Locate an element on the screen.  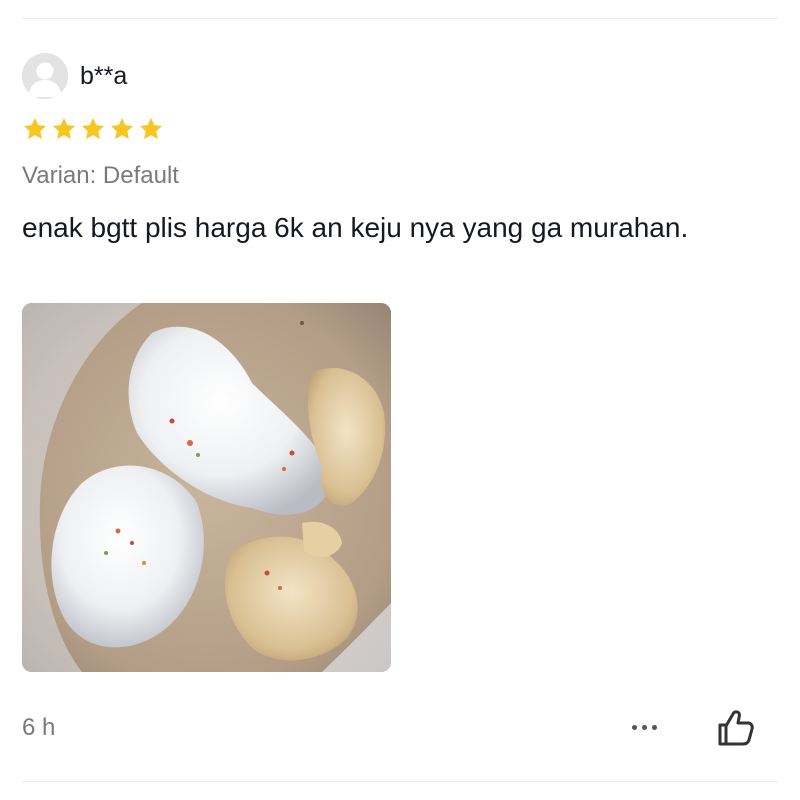
like-button is located at coordinates (735, 728).